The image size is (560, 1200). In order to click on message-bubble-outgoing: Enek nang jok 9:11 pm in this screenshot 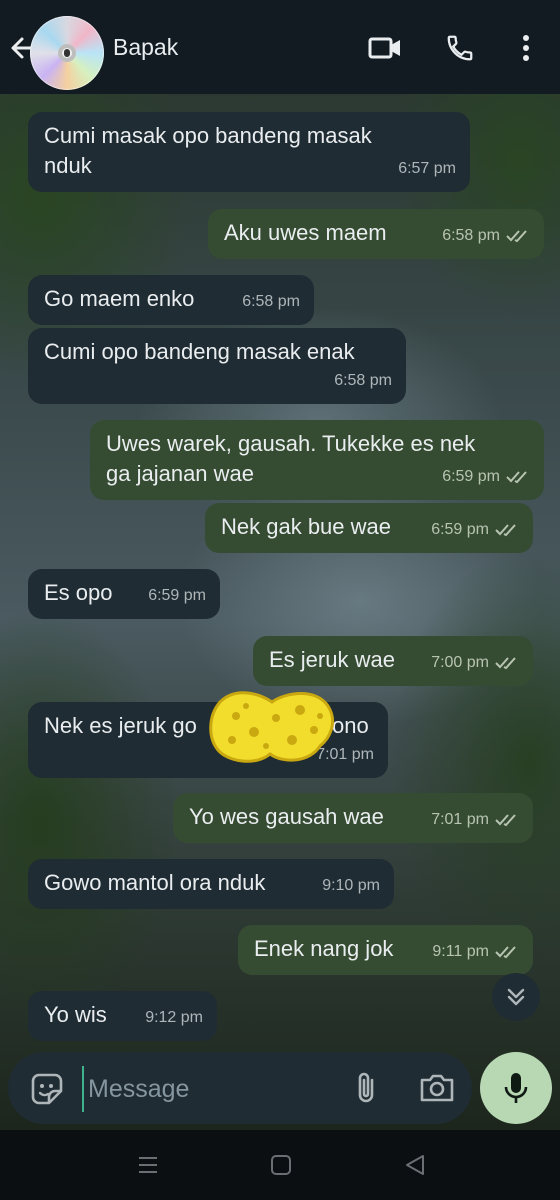, I will do `click(385, 950)`.